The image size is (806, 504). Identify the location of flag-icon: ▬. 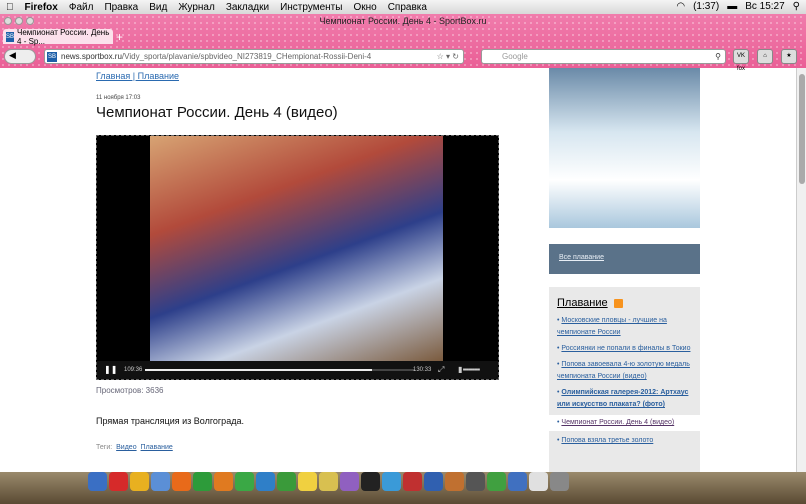
(732, 6).